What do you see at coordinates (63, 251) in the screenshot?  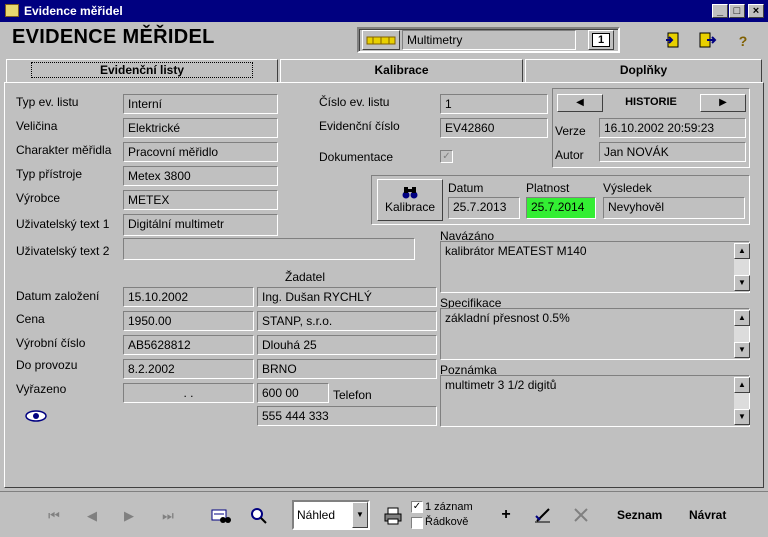 I see `label-uzivatelsky-text-2: Uživatelský text 2` at bounding box center [63, 251].